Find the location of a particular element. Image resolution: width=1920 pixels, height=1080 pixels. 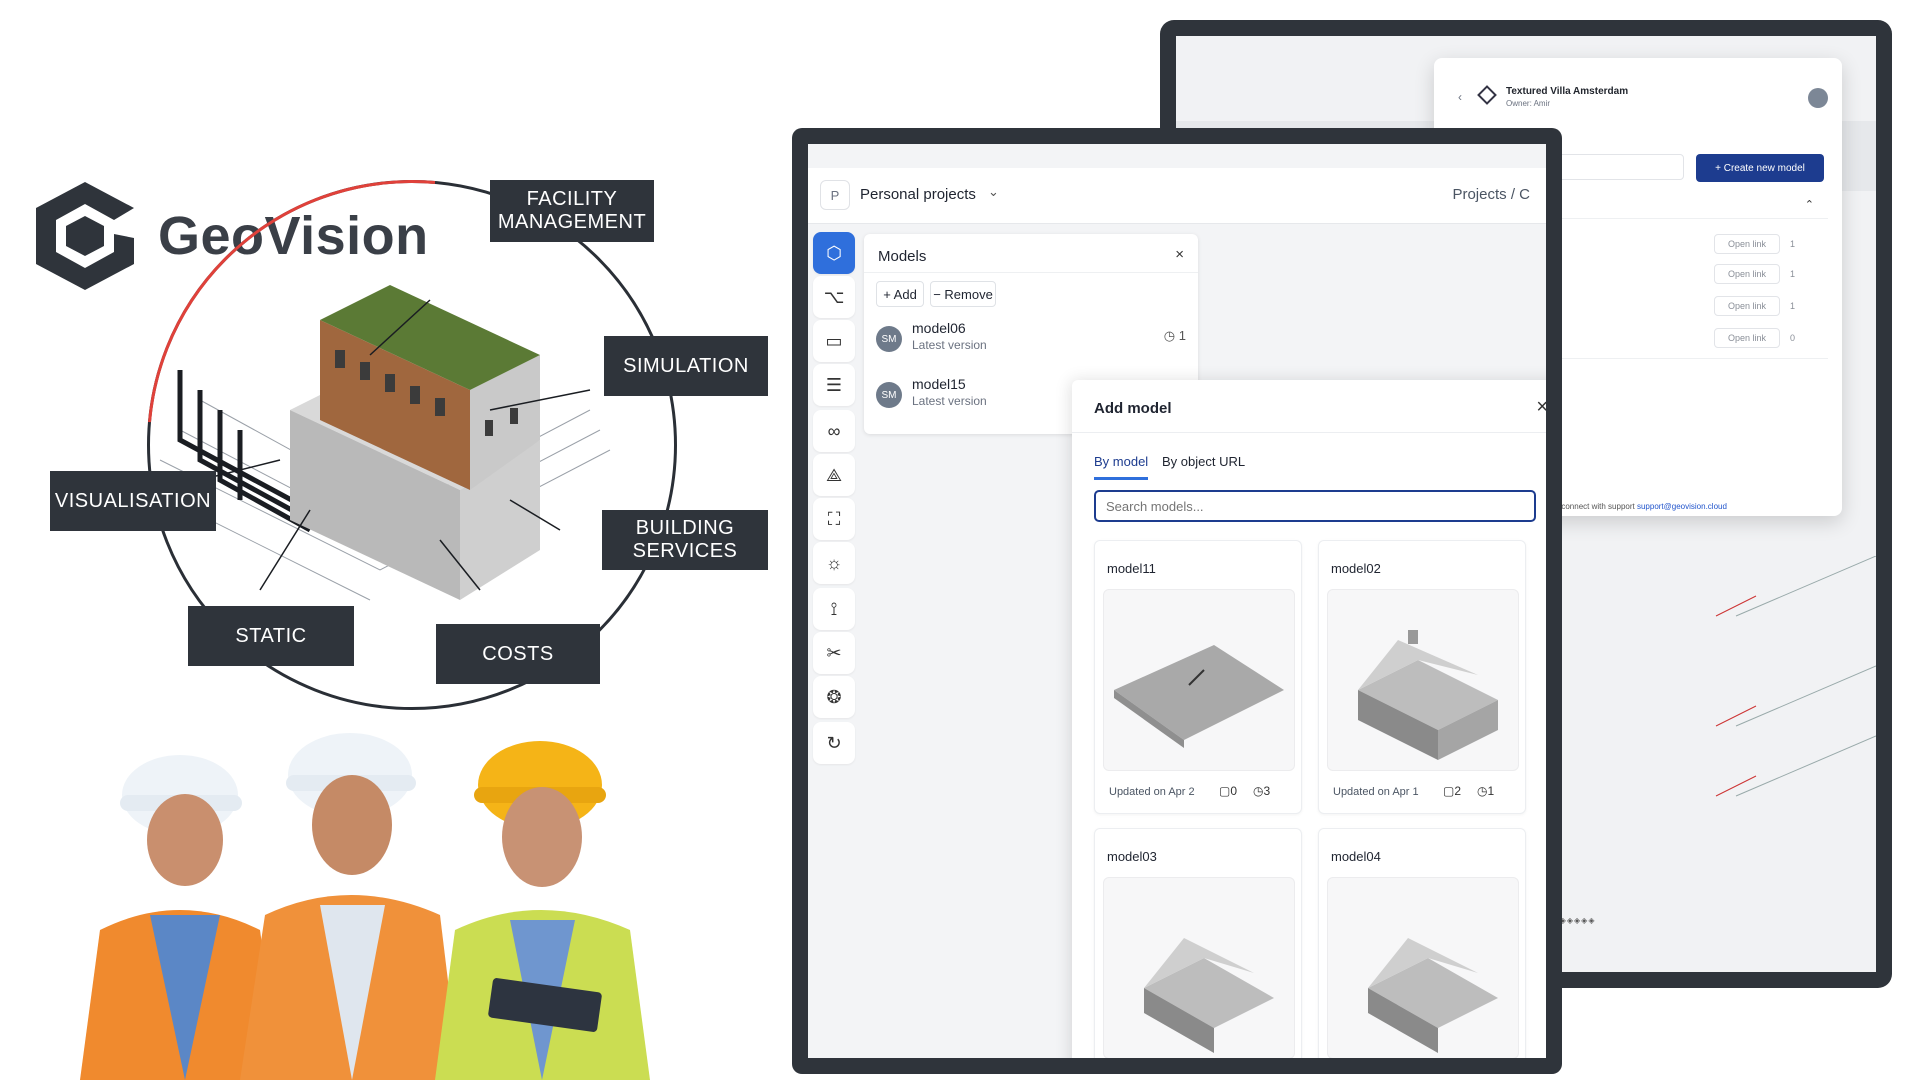

scene-tree-icon: ⌥ is located at coordinates (834, 297).